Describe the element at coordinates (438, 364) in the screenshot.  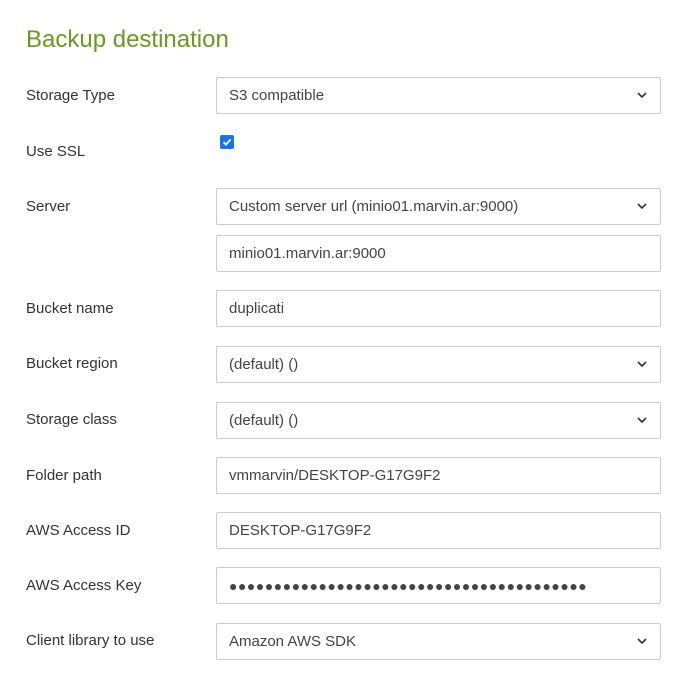
I see `bucket-region-select: (default) ()` at that location.